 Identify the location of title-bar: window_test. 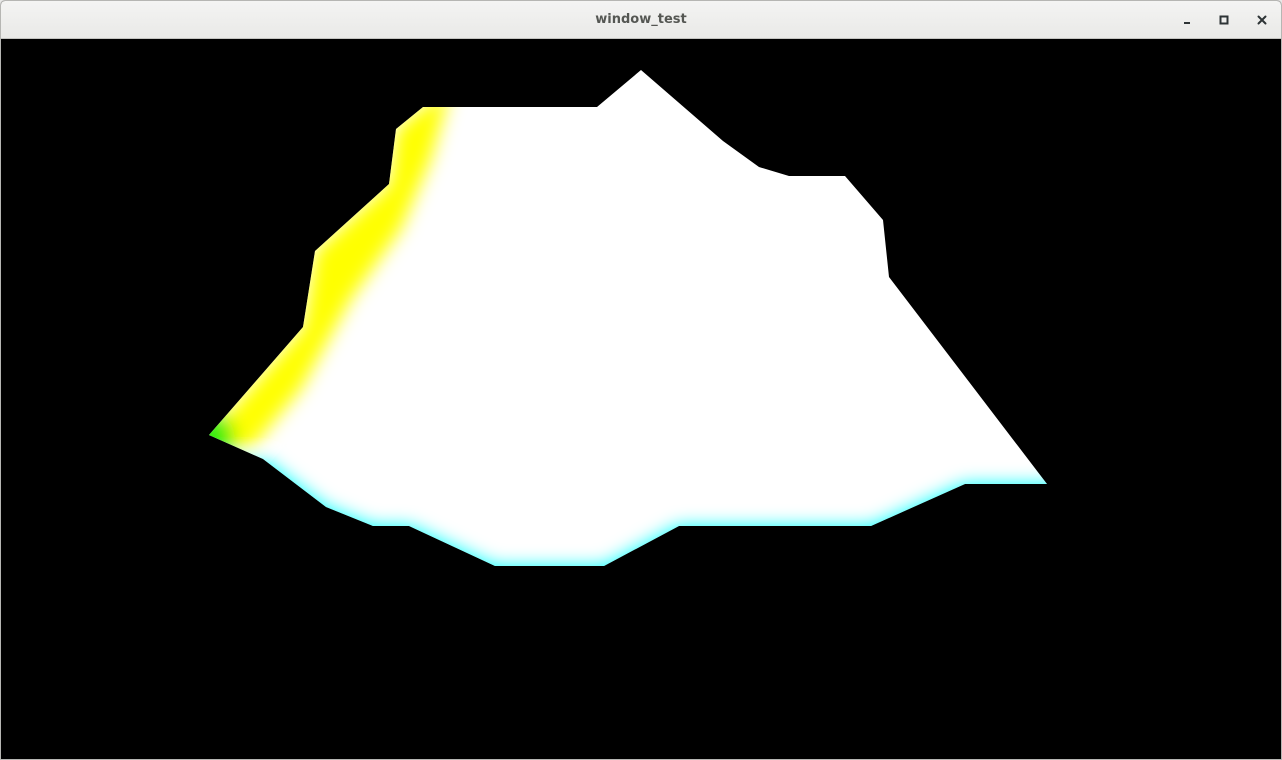
(641, 20).